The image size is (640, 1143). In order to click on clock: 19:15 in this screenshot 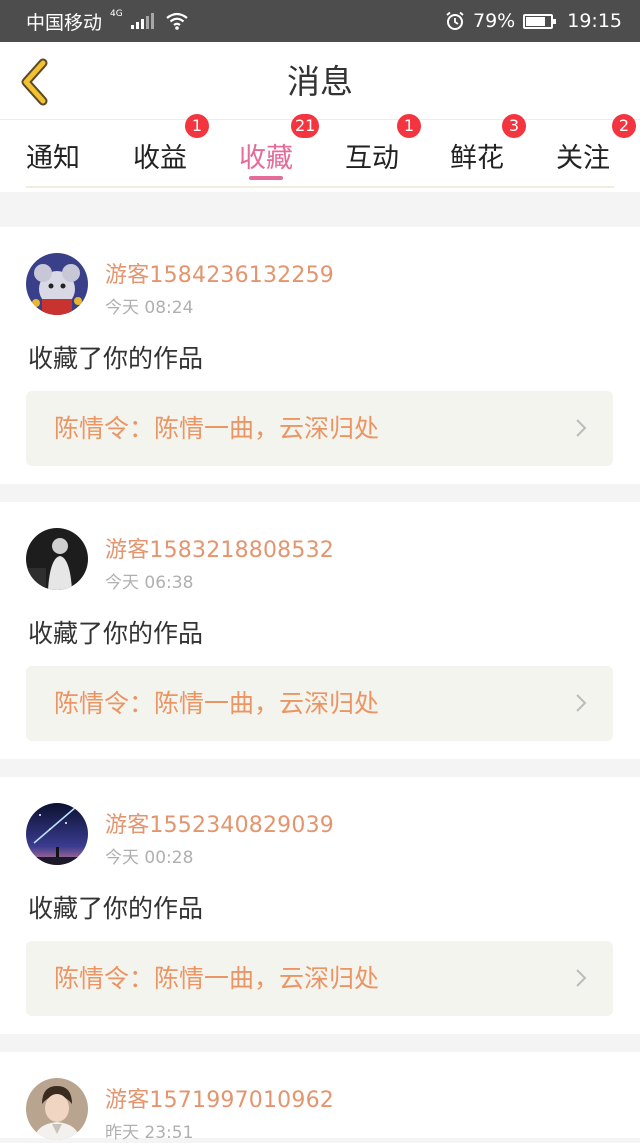, I will do `click(594, 21)`.